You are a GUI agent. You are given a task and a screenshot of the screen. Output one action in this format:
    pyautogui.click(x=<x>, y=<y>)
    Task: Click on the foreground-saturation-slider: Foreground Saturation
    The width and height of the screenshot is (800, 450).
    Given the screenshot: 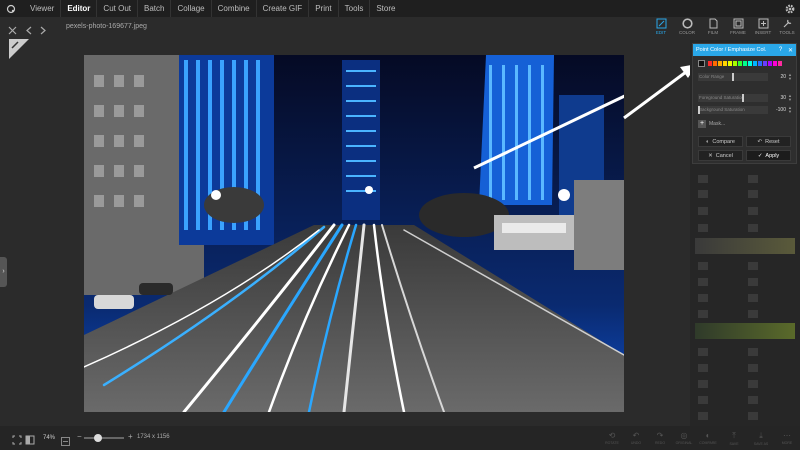 What is the action you would take?
    pyautogui.click(x=733, y=98)
    